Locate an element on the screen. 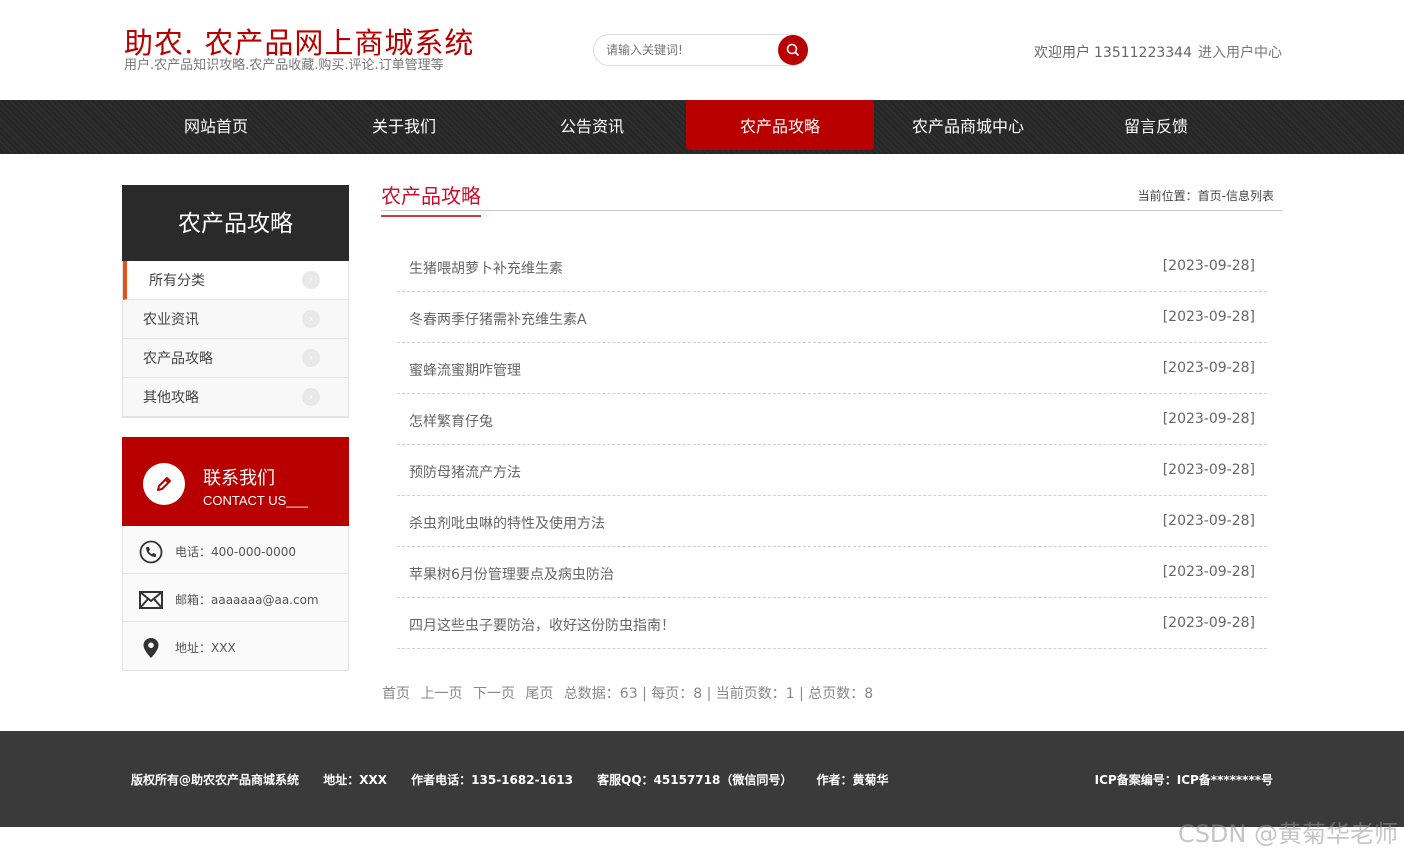 The image size is (1404, 861). pencil-icon is located at coordinates (164, 484).